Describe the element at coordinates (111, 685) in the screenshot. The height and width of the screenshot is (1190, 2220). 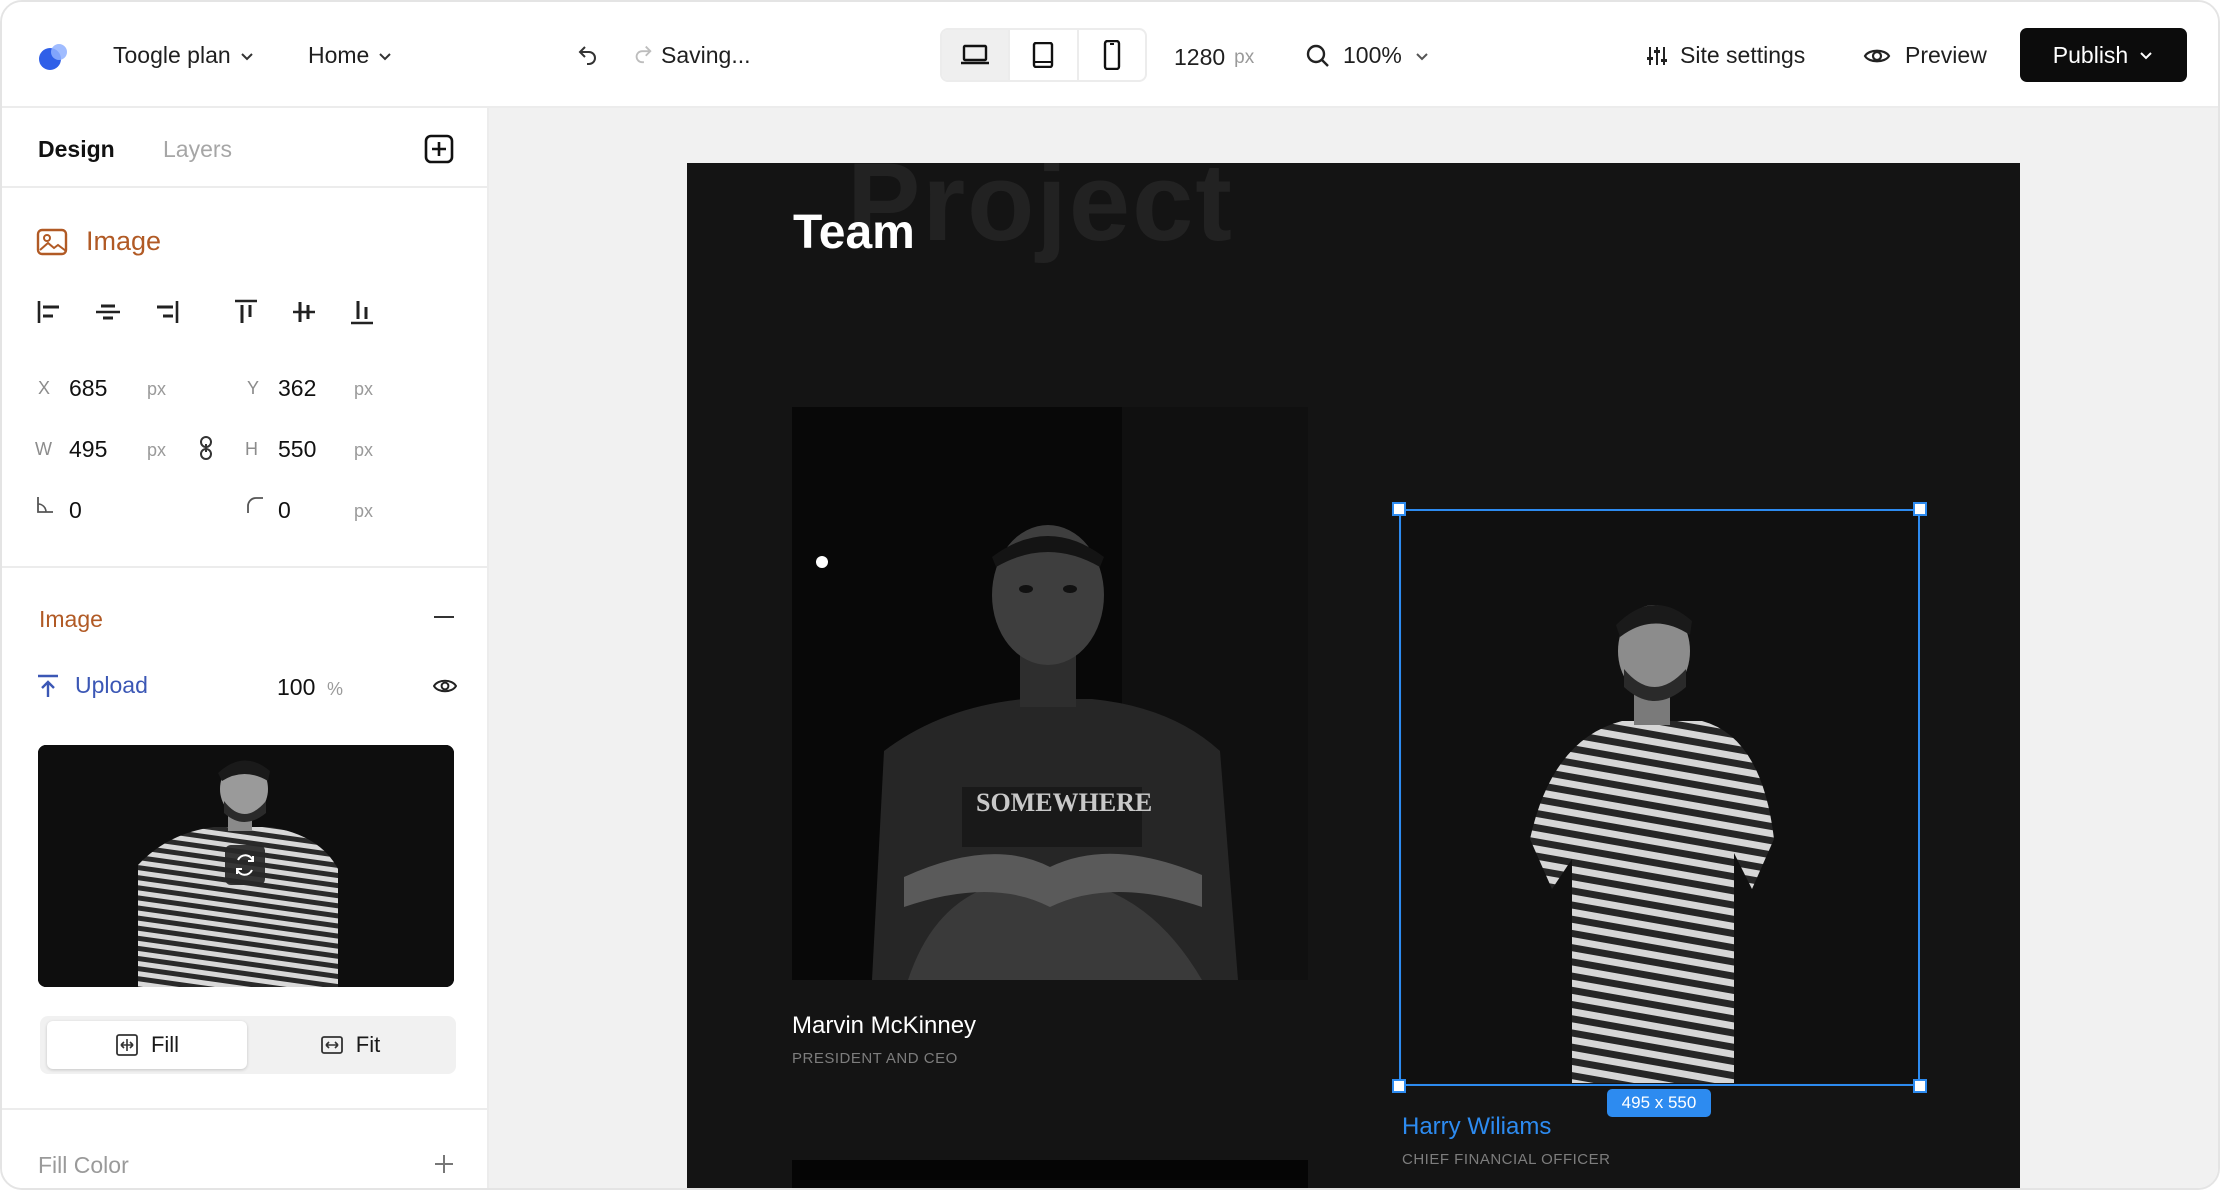
I see `upload-label: Upload` at that location.